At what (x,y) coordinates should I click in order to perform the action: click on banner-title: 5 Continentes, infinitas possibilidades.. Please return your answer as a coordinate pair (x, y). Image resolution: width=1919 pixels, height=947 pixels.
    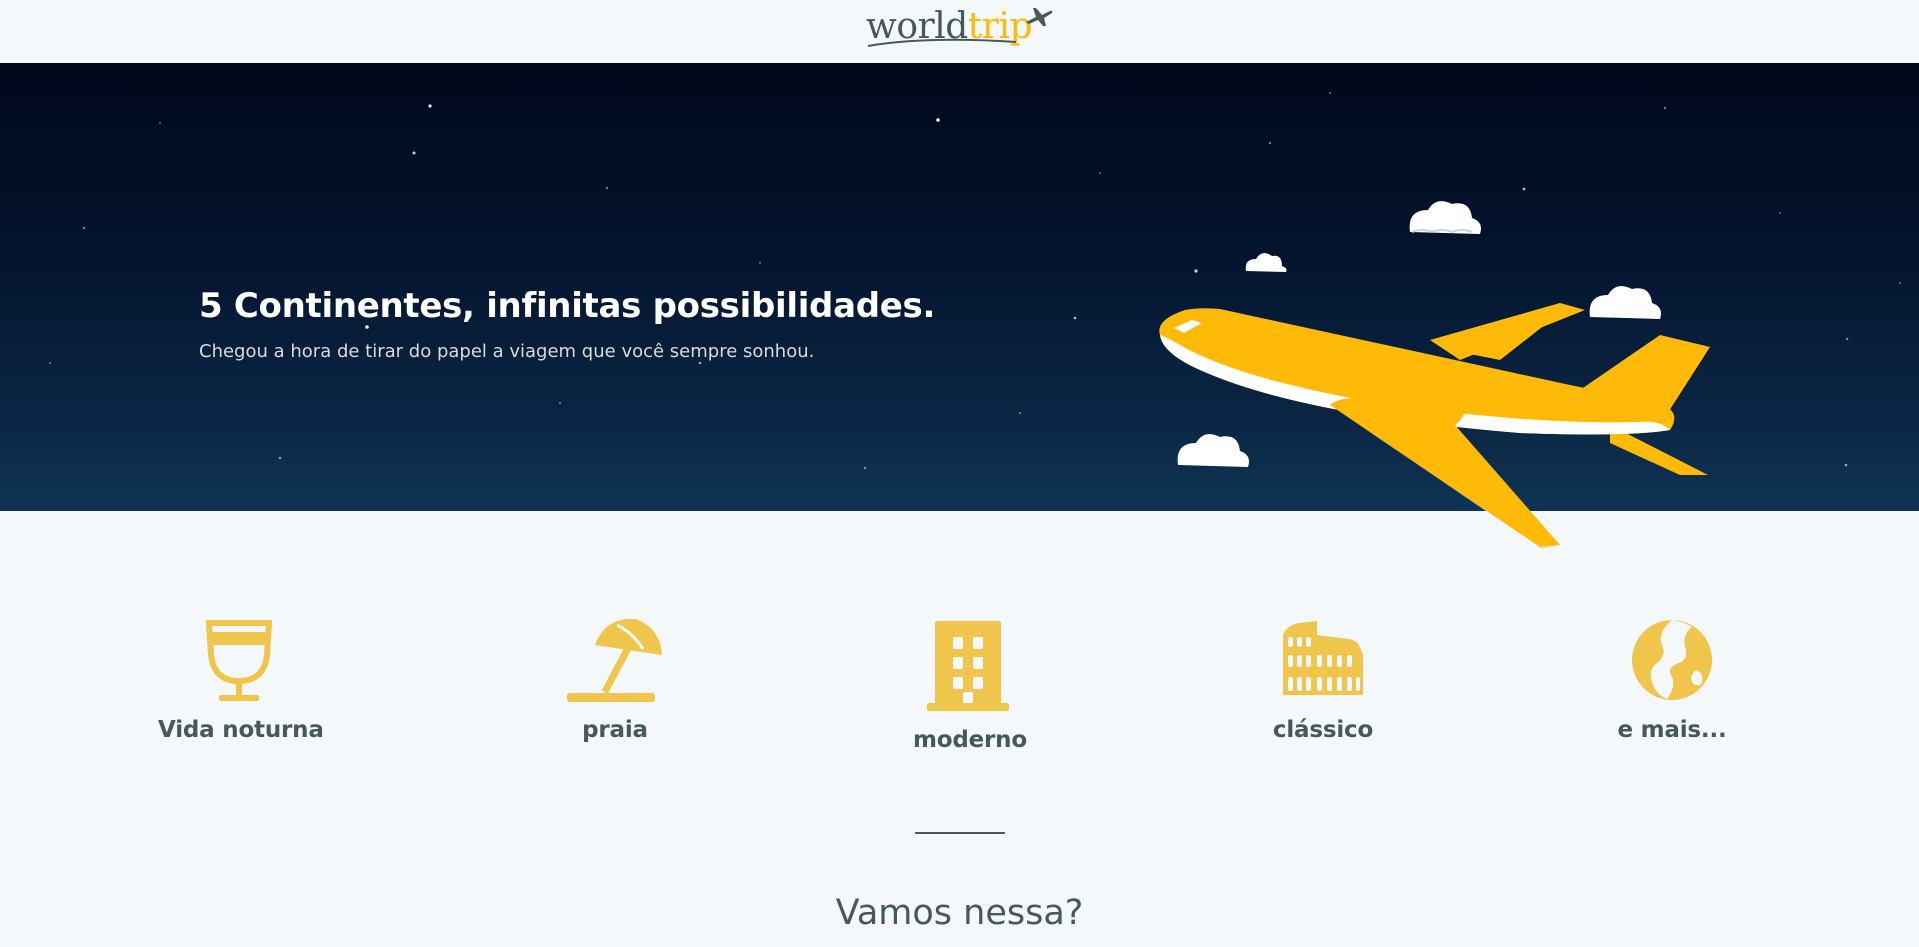
    Looking at the image, I should click on (567, 306).